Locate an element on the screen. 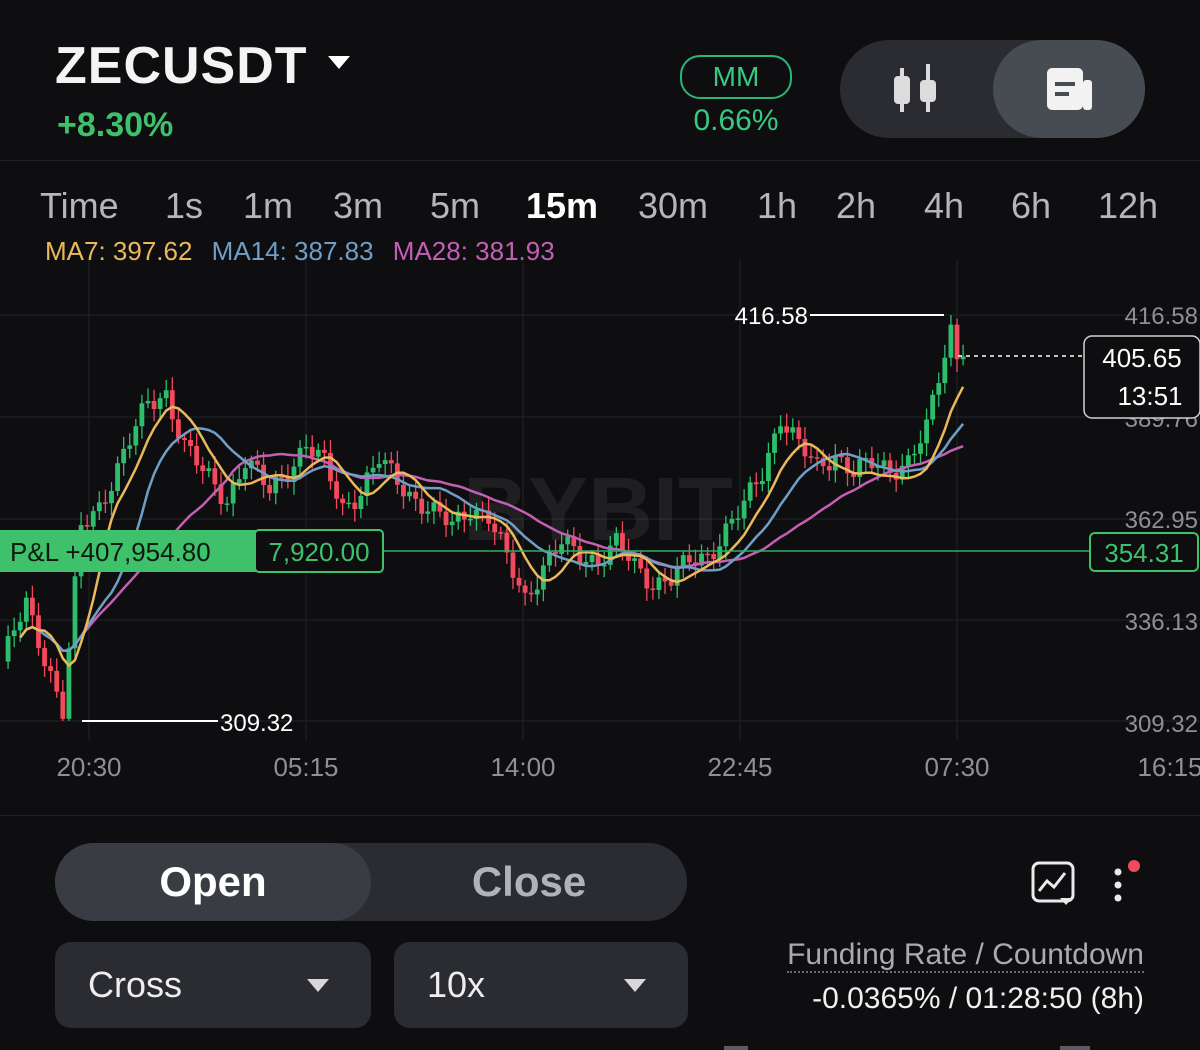 The image size is (1200, 1050). margin-mode-value: Cross is located at coordinates (135, 984).